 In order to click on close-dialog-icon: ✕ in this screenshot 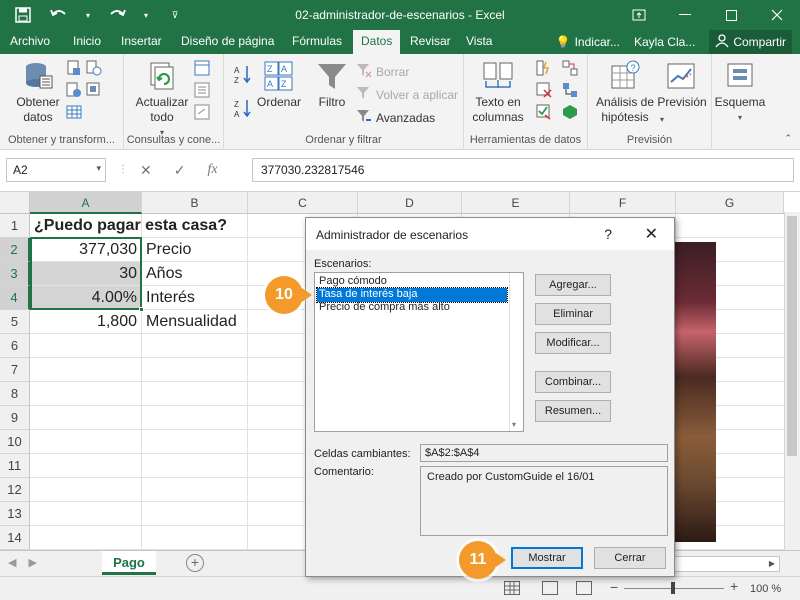, I will do `click(651, 234)`.